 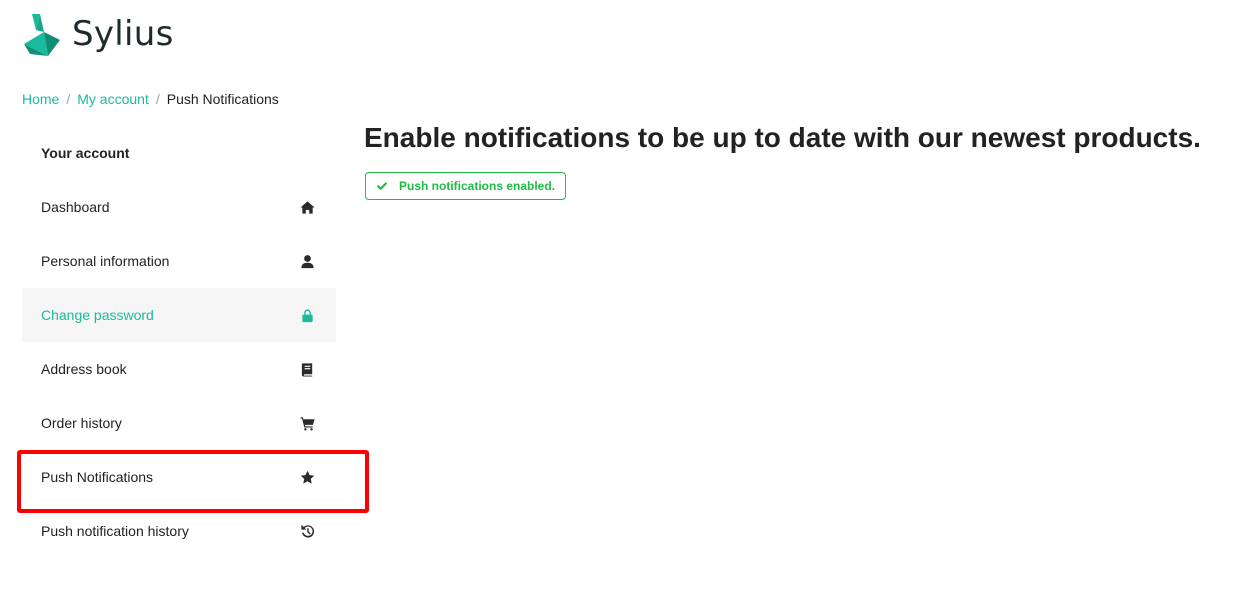 What do you see at coordinates (150, 99) in the screenshot?
I see `breadcrumb: Home / My account / Push Notifications` at bounding box center [150, 99].